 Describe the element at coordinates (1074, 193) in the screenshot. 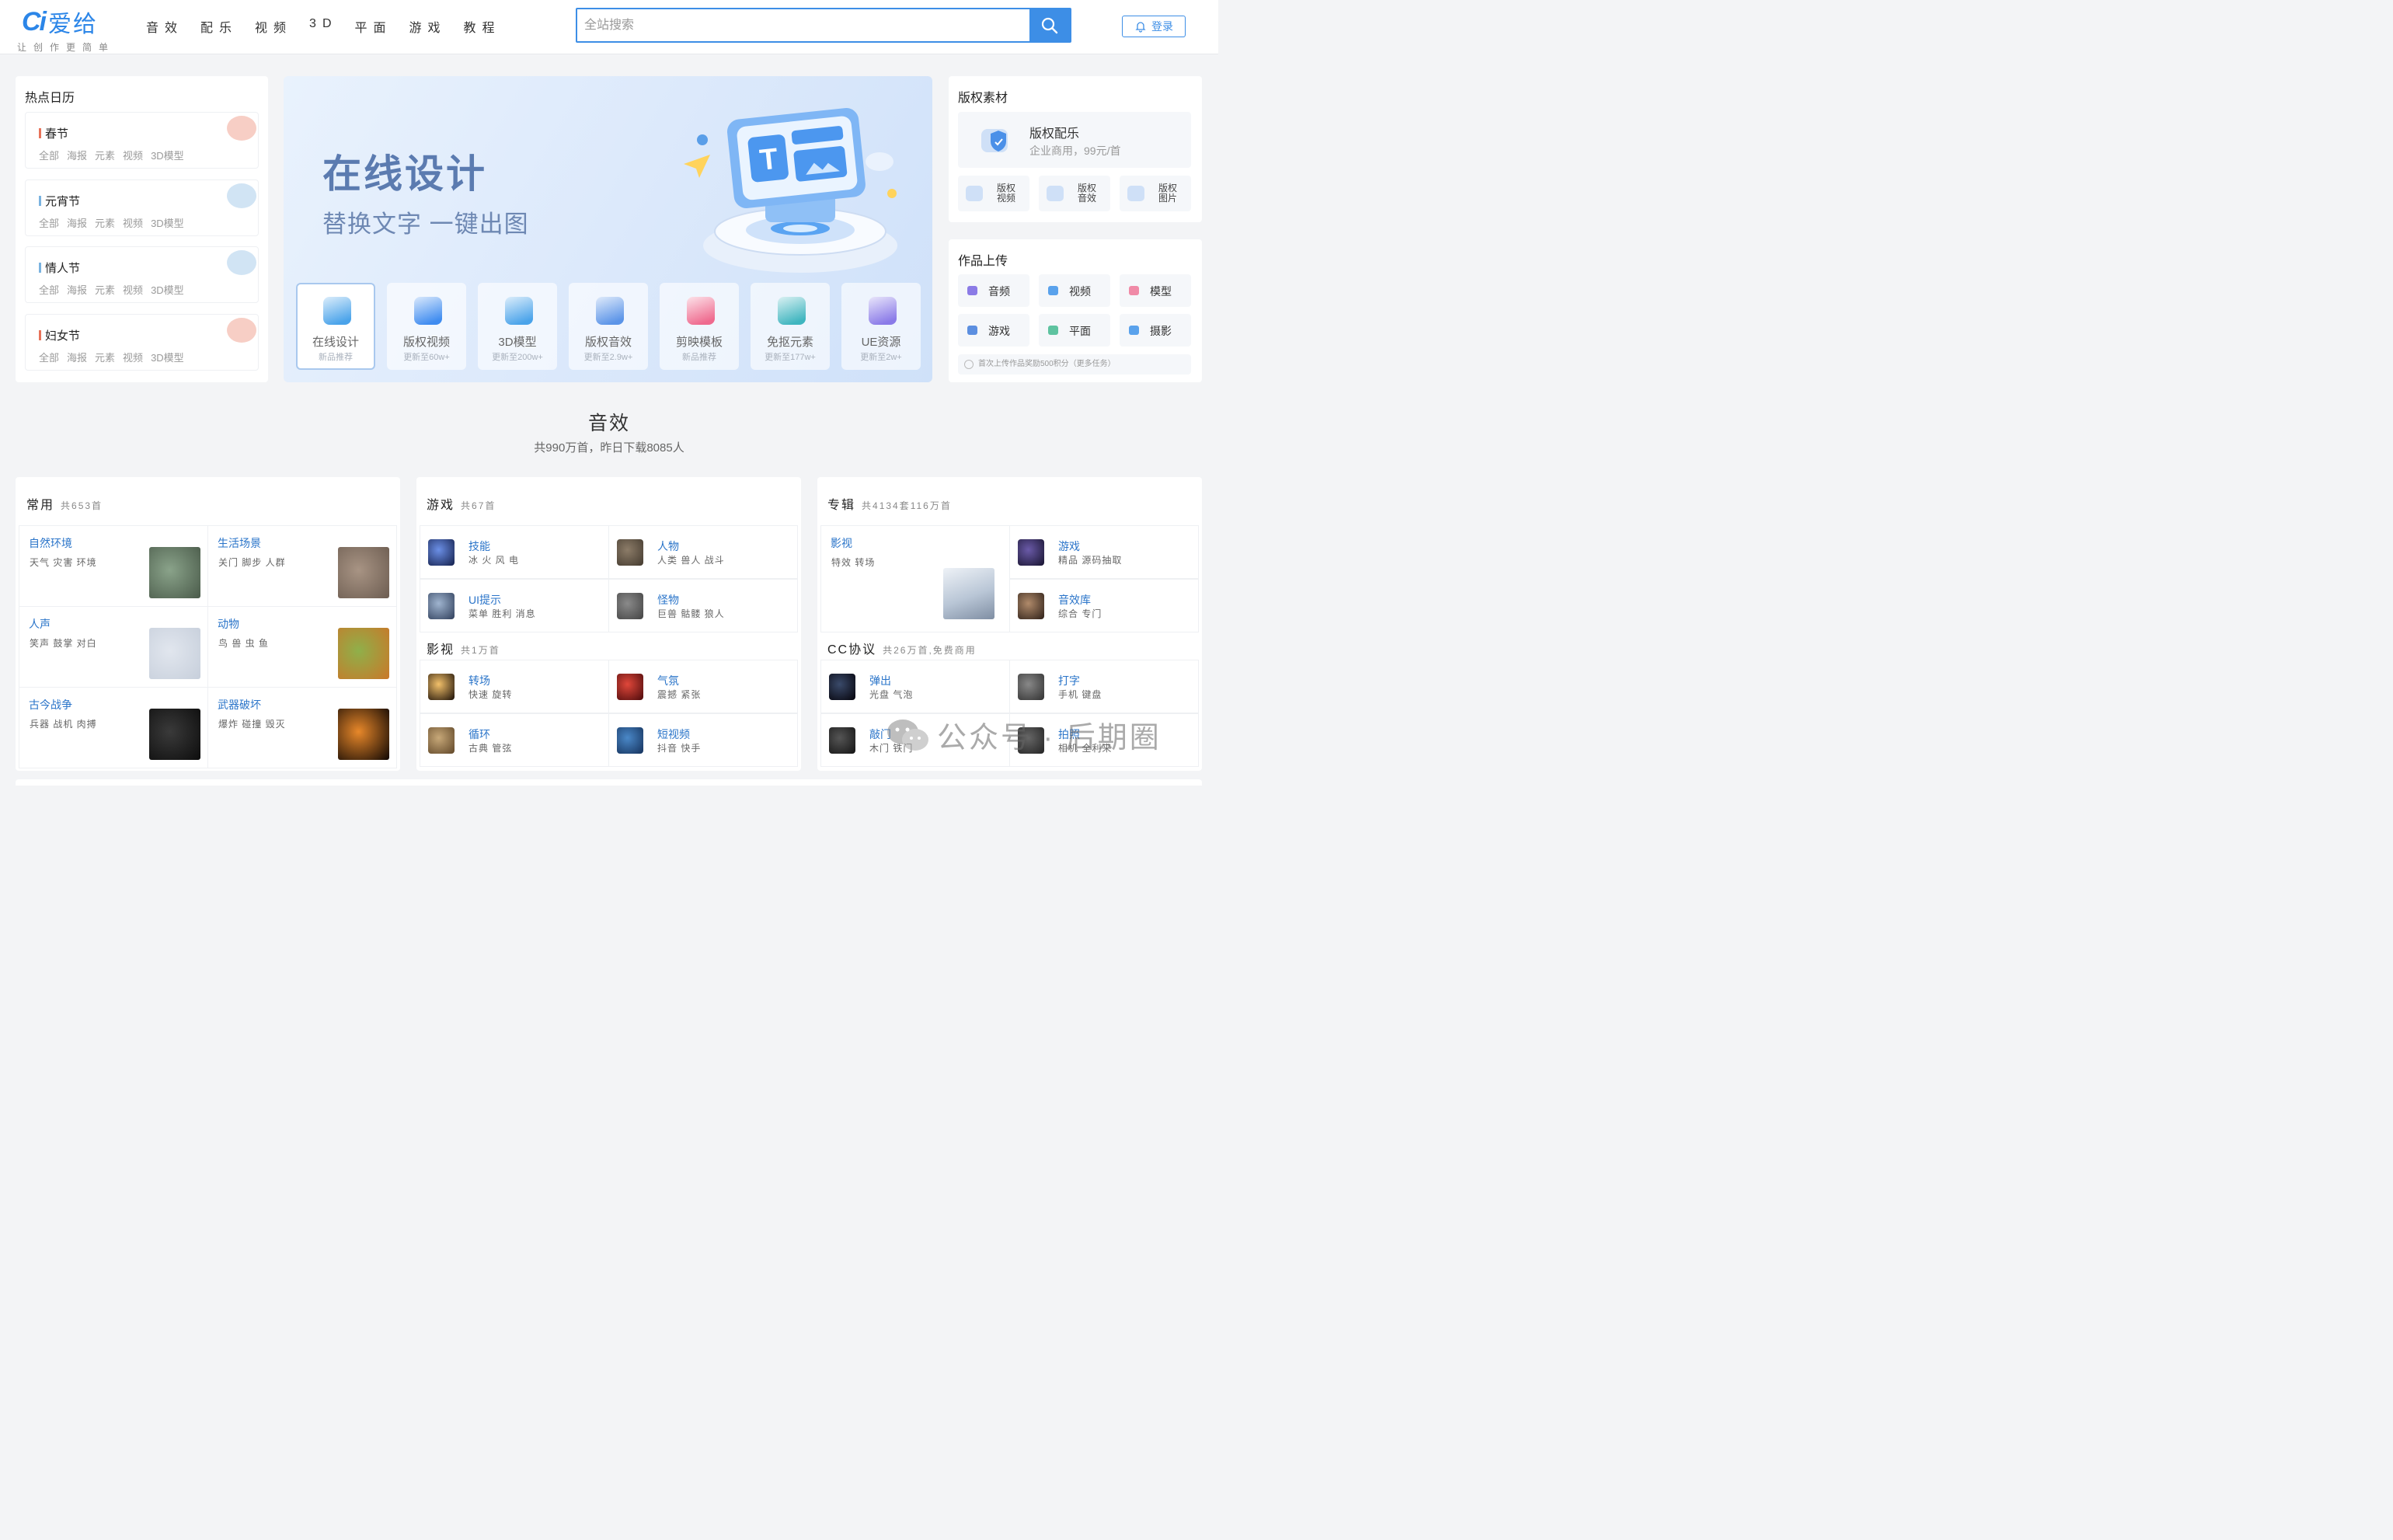

I see `copyright-sound-entry: 版权 音效` at that location.